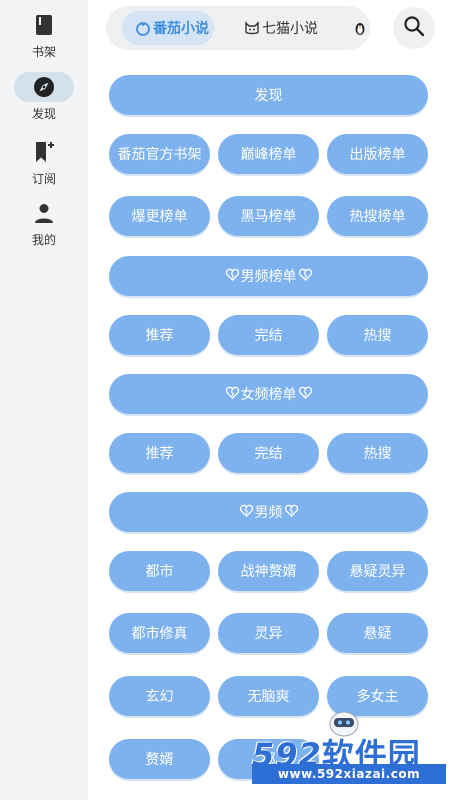 The height and width of the screenshot is (800, 450). What do you see at coordinates (159, 633) in the screenshot?
I see `genre-urban-cultivation-button: 都市修真` at bounding box center [159, 633].